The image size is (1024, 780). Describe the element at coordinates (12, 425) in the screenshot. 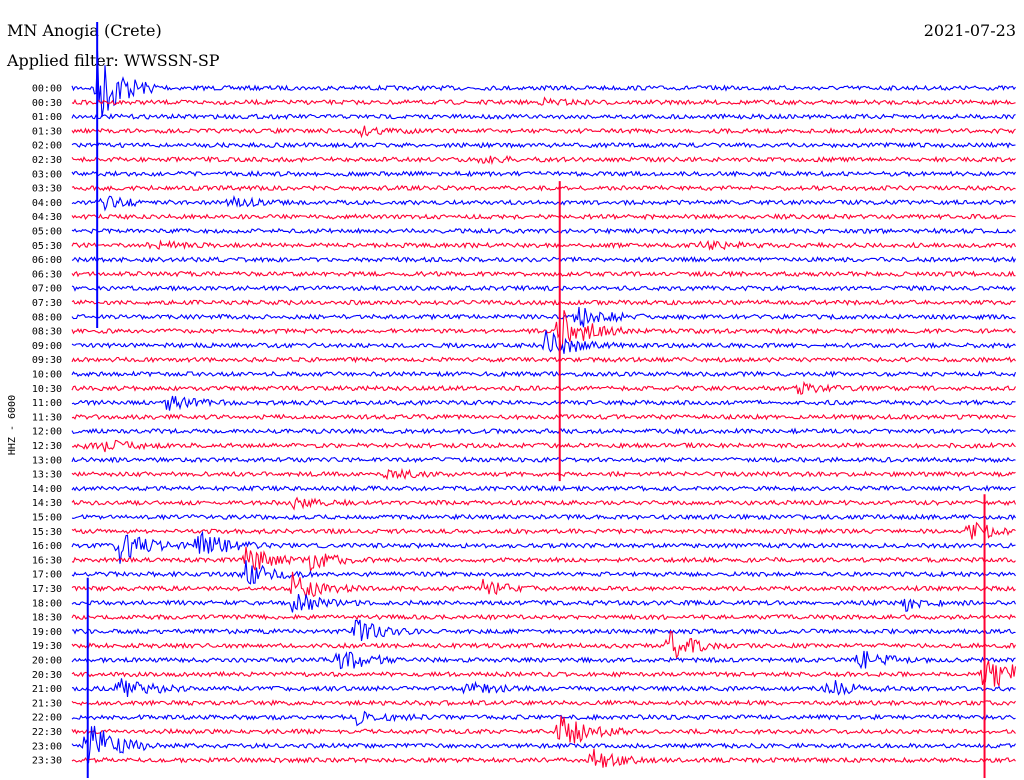

I see `channel-label: HHZ - 6000` at that location.